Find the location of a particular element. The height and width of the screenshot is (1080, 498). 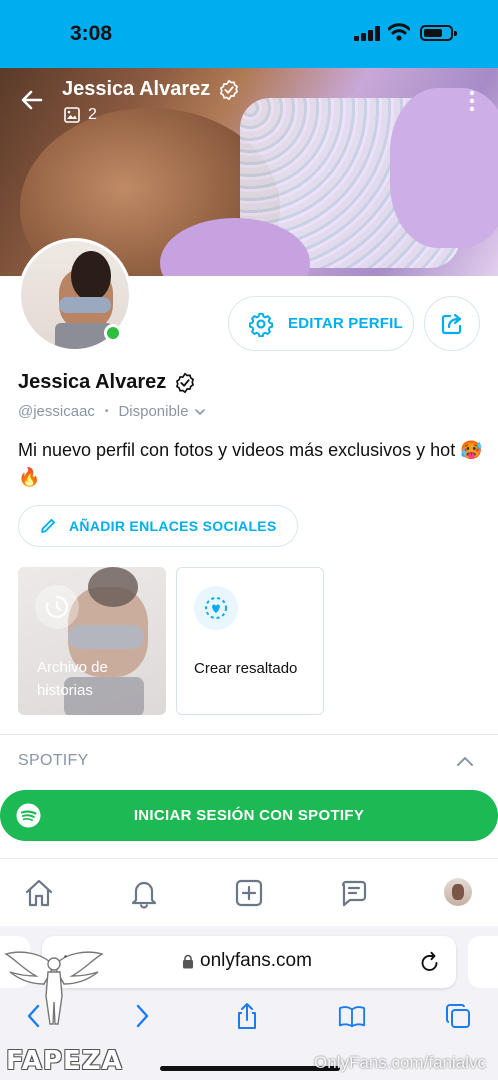

share-profile-button is located at coordinates (452, 323).